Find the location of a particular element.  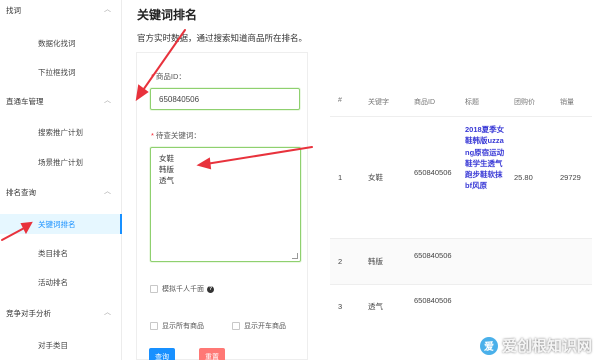

row-keyword: 透气 is located at coordinates (375, 306).